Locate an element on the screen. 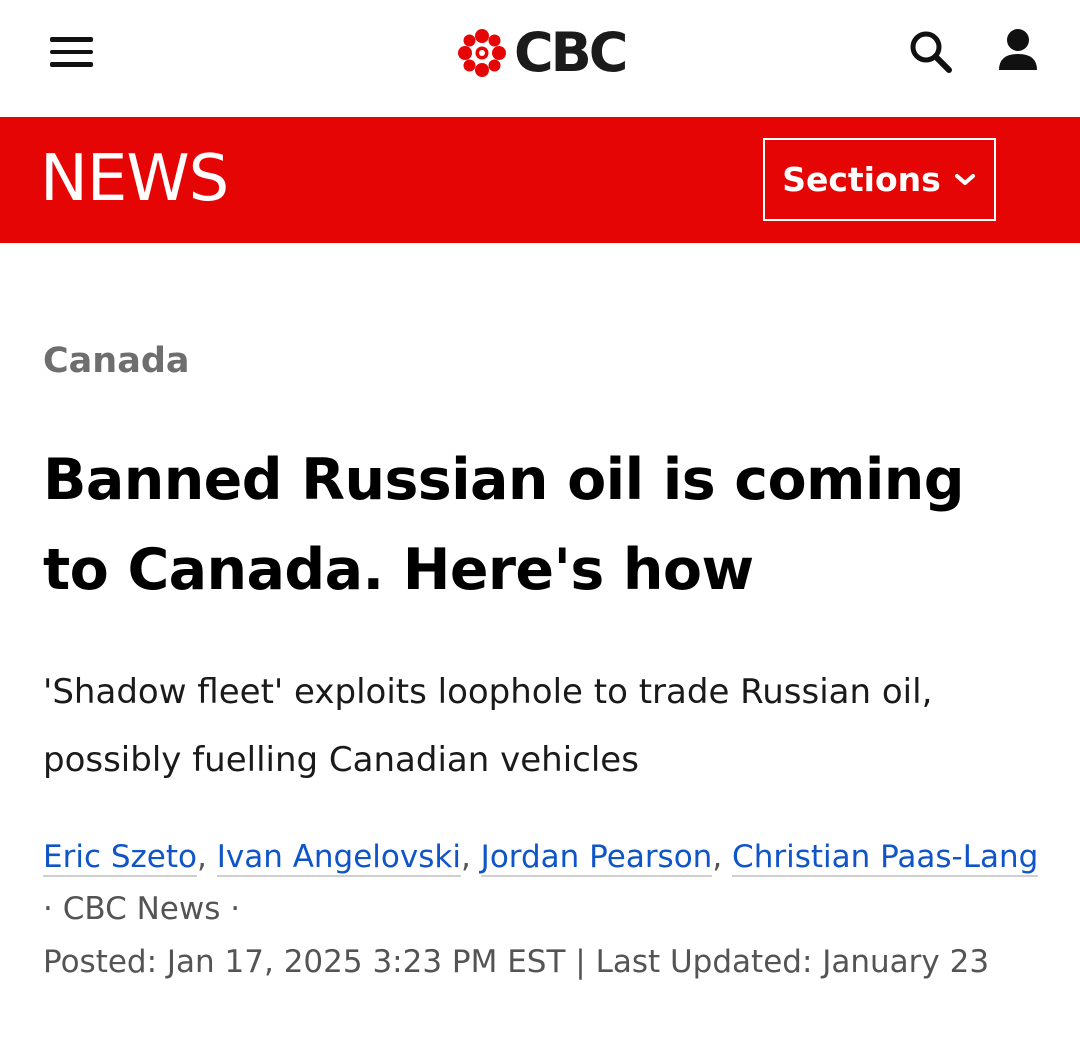 The image size is (1080, 1042). cbc-home-link: CBC is located at coordinates (542, 52).